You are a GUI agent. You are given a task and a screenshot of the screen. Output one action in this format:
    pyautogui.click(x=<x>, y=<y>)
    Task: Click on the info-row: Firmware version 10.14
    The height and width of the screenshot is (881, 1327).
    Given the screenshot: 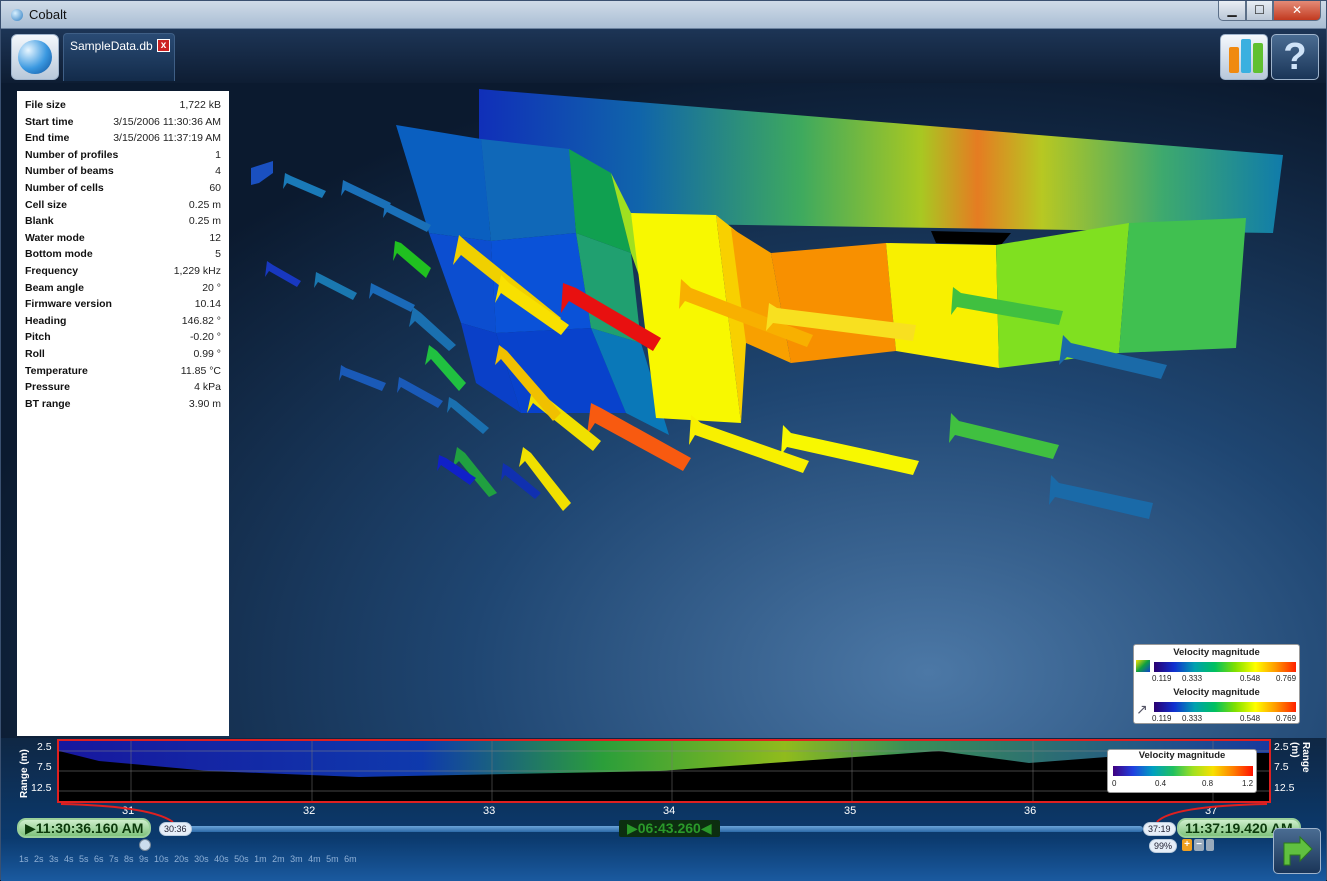 What is the action you would take?
    pyautogui.click(x=123, y=306)
    